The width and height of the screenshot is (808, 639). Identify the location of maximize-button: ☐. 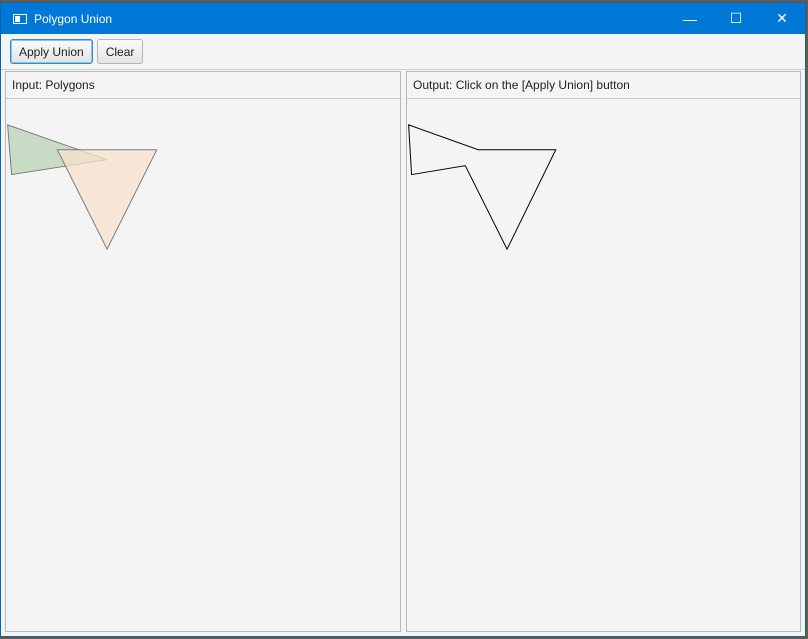
(736, 18).